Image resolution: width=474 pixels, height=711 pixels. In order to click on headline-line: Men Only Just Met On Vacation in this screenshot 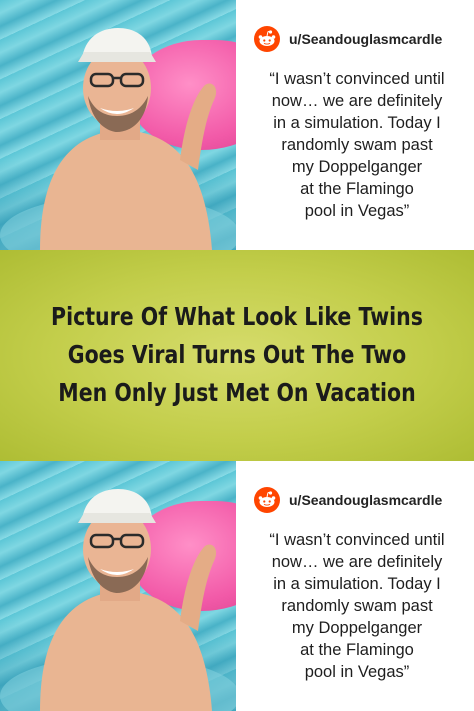, I will do `click(237, 392)`.